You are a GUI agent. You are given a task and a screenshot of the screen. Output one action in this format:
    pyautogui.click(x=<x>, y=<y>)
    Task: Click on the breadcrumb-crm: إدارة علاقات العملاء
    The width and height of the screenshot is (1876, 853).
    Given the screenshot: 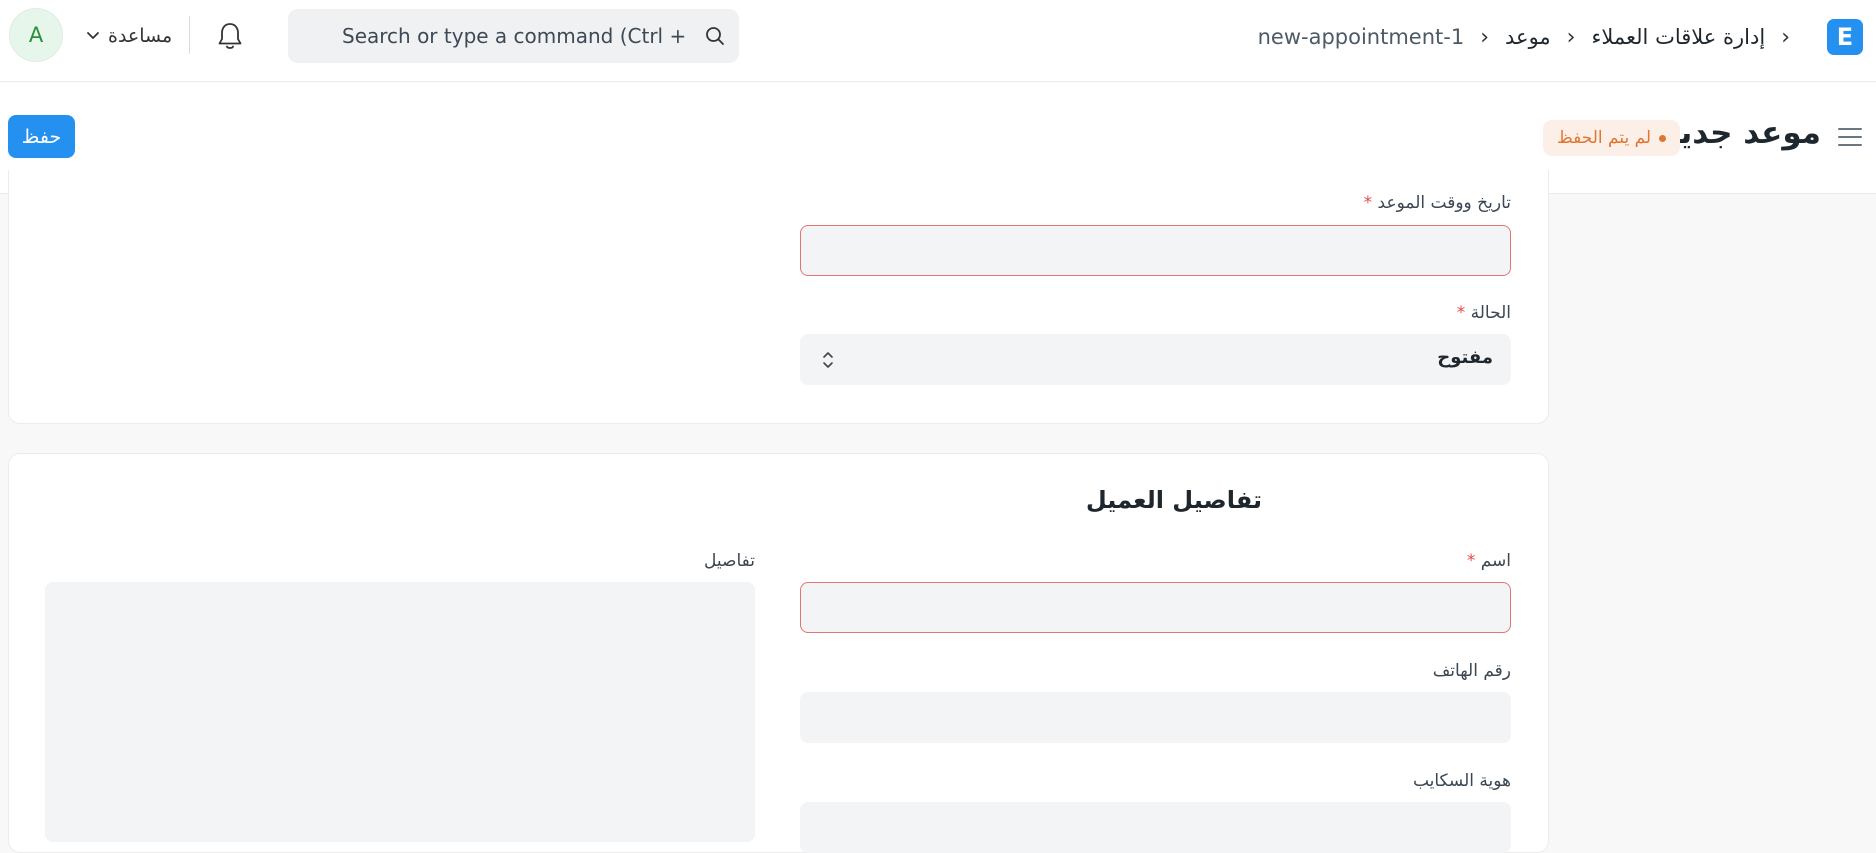 What is the action you would take?
    pyautogui.click(x=1678, y=37)
    